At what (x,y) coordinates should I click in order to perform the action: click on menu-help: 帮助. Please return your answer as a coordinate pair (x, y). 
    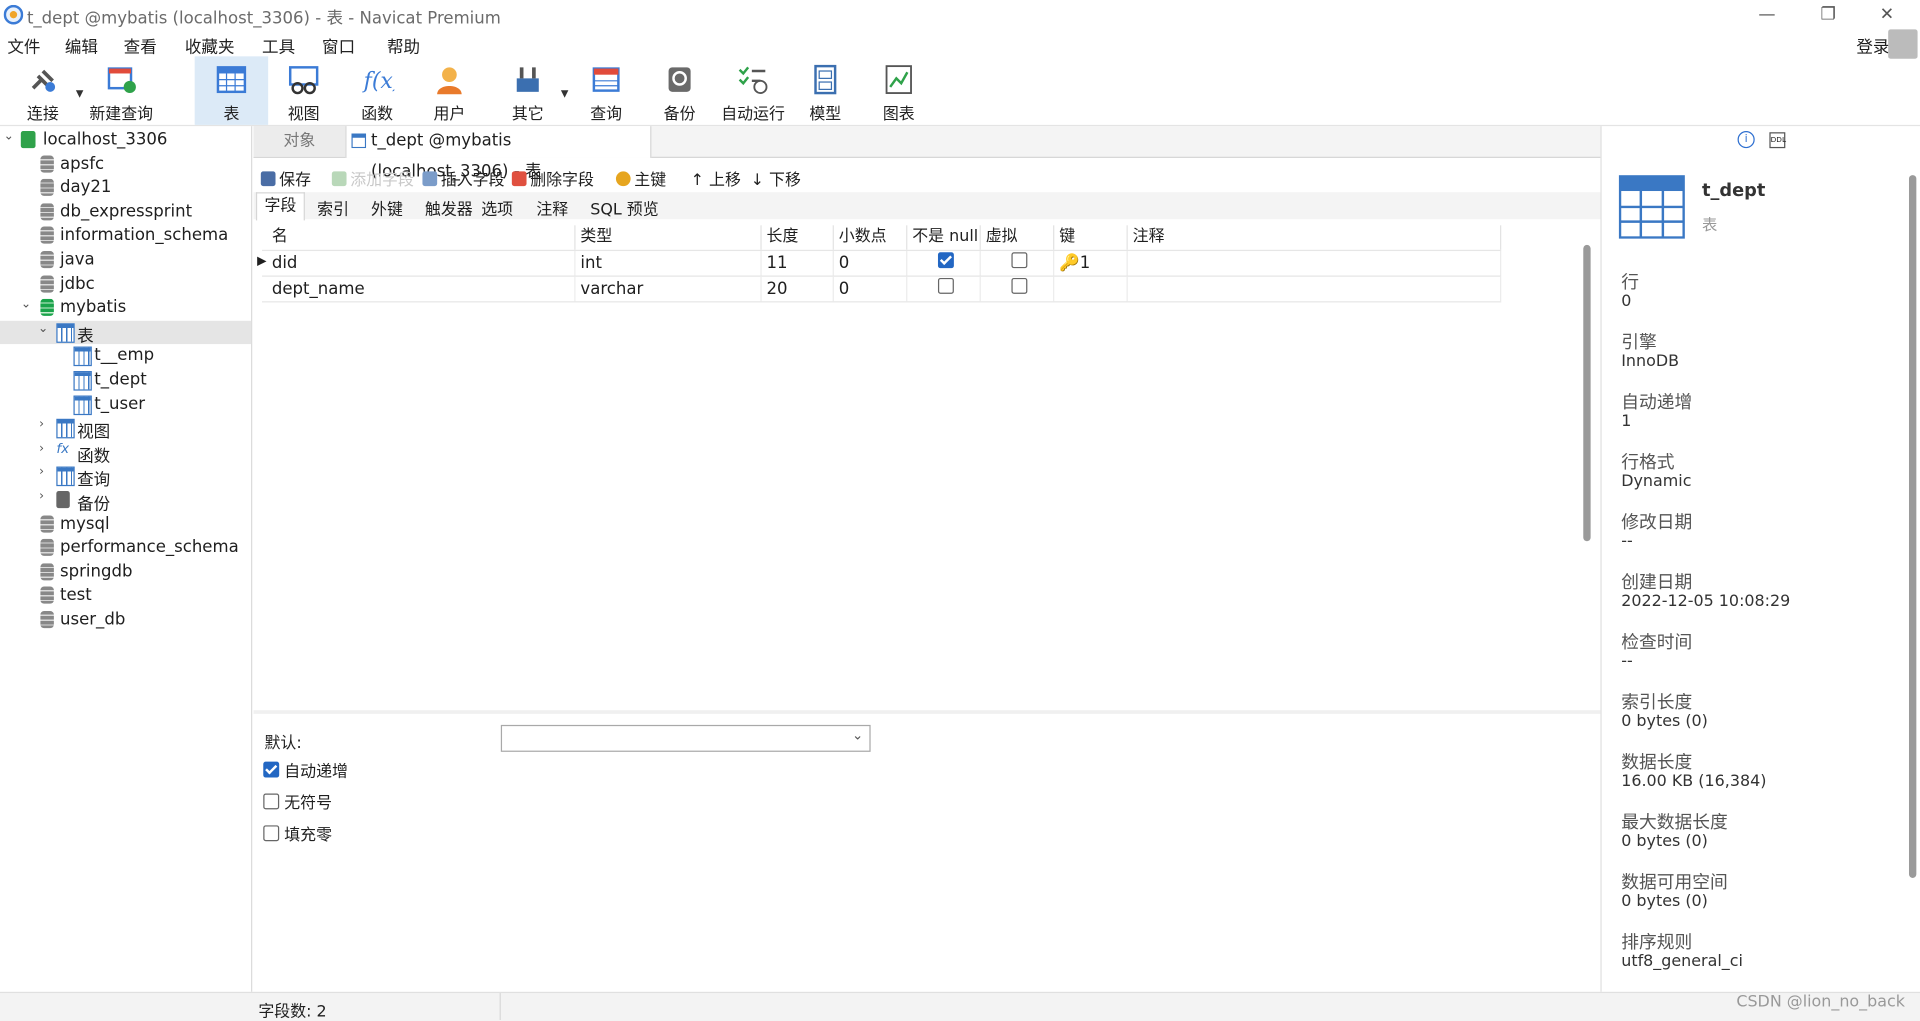
    Looking at the image, I should click on (403, 45).